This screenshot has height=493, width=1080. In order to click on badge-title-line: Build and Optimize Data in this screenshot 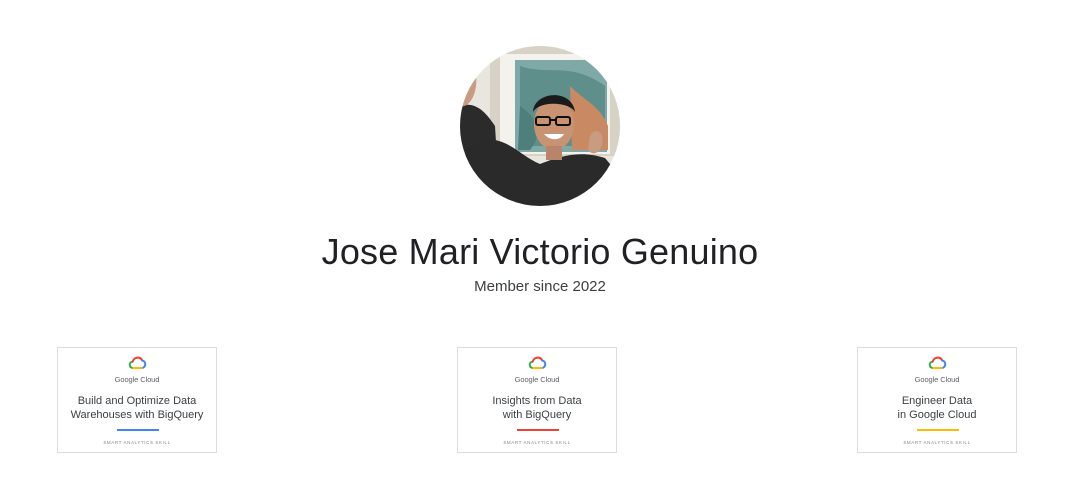, I will do `click(137, 401)`.